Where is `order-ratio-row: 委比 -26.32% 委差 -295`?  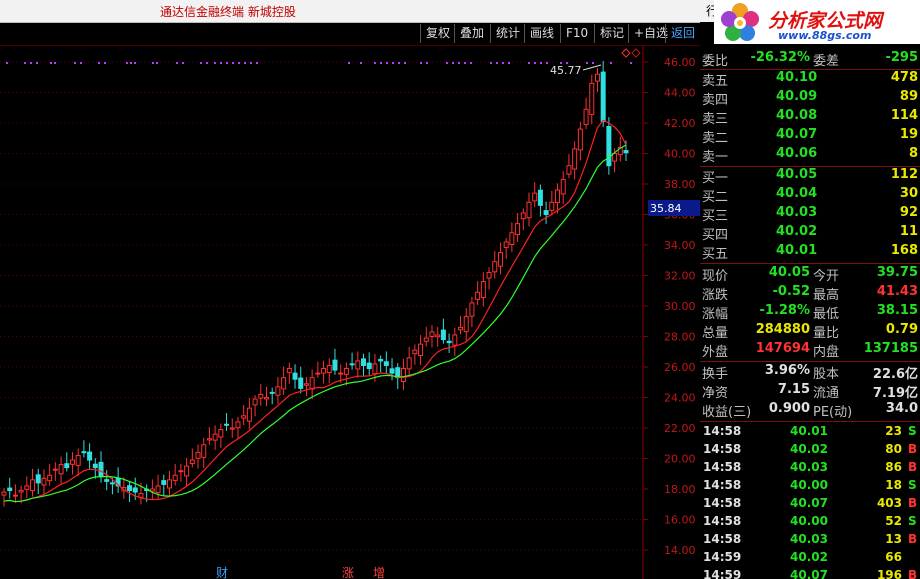 order-ratio-row: 委比 -26.32% 委差 -295 is located at coordinates (810, 59).